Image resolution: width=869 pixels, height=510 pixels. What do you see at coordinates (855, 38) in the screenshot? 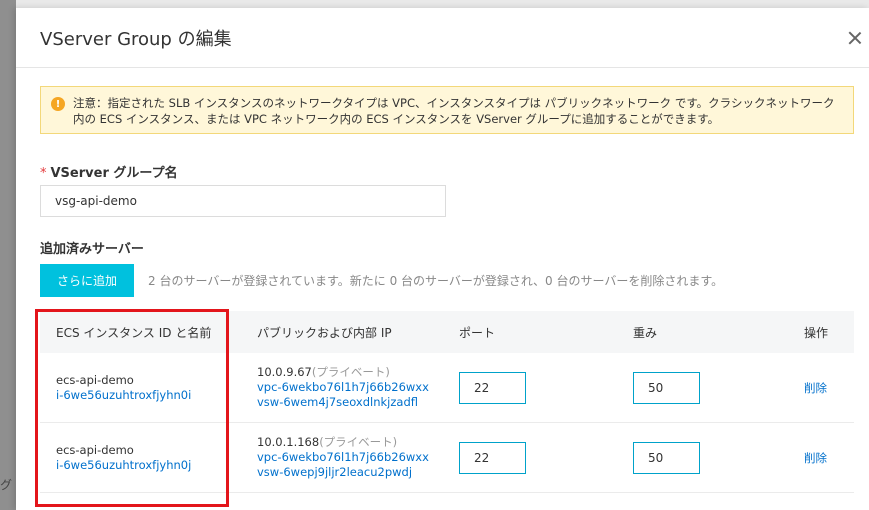
I see `close-icon` at bounding box center [855, 38].